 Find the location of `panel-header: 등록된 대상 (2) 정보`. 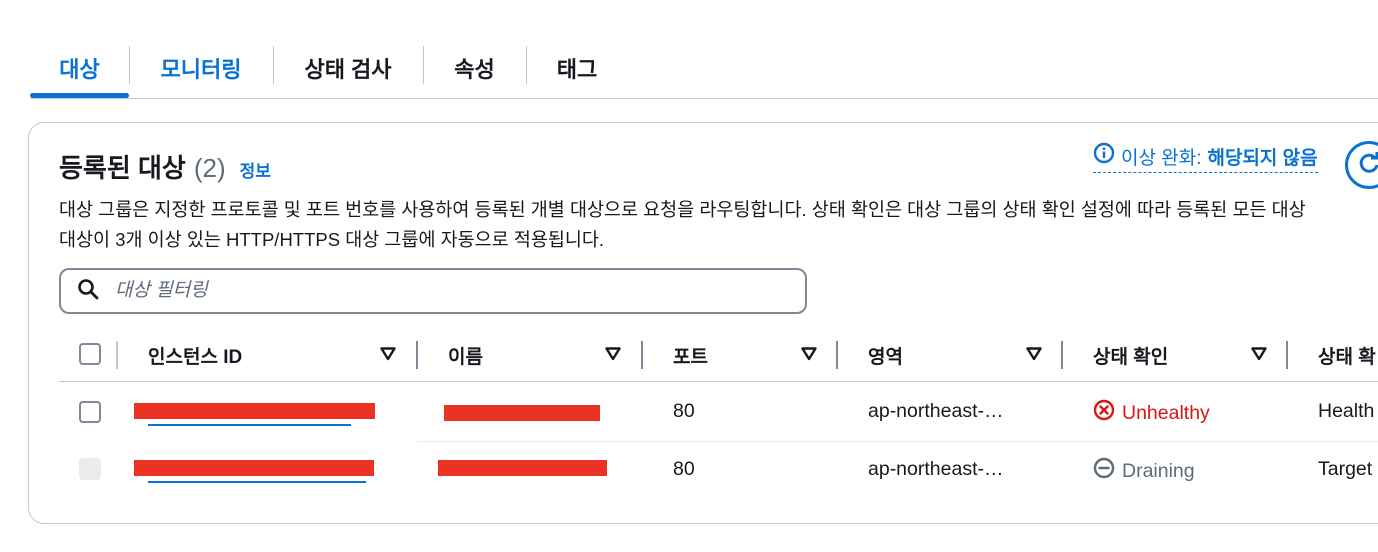

panel-header: 등록된 대상 (2) 정보 is located at coordinates (165, 166).